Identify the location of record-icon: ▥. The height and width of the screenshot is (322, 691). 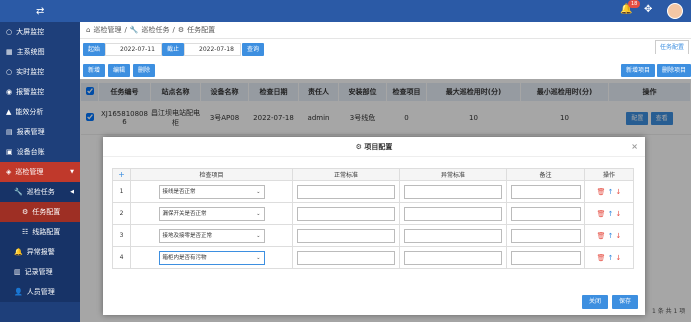
(17, 272).